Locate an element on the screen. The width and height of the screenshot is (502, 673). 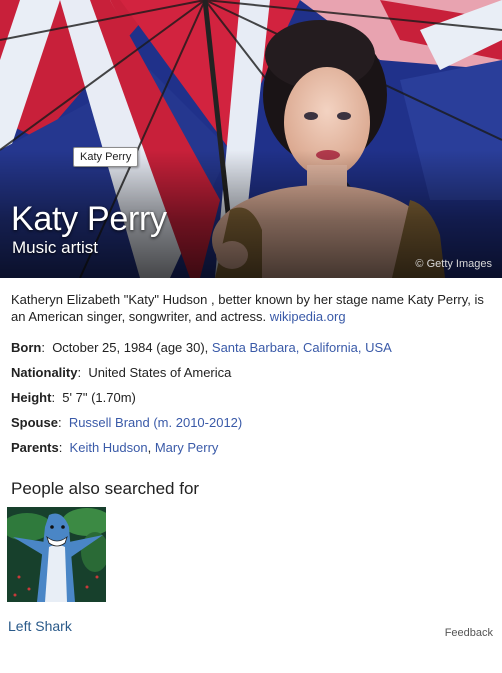
birthplace-link: Santa Barbara, California, USA is located at coordinates (302, 347).